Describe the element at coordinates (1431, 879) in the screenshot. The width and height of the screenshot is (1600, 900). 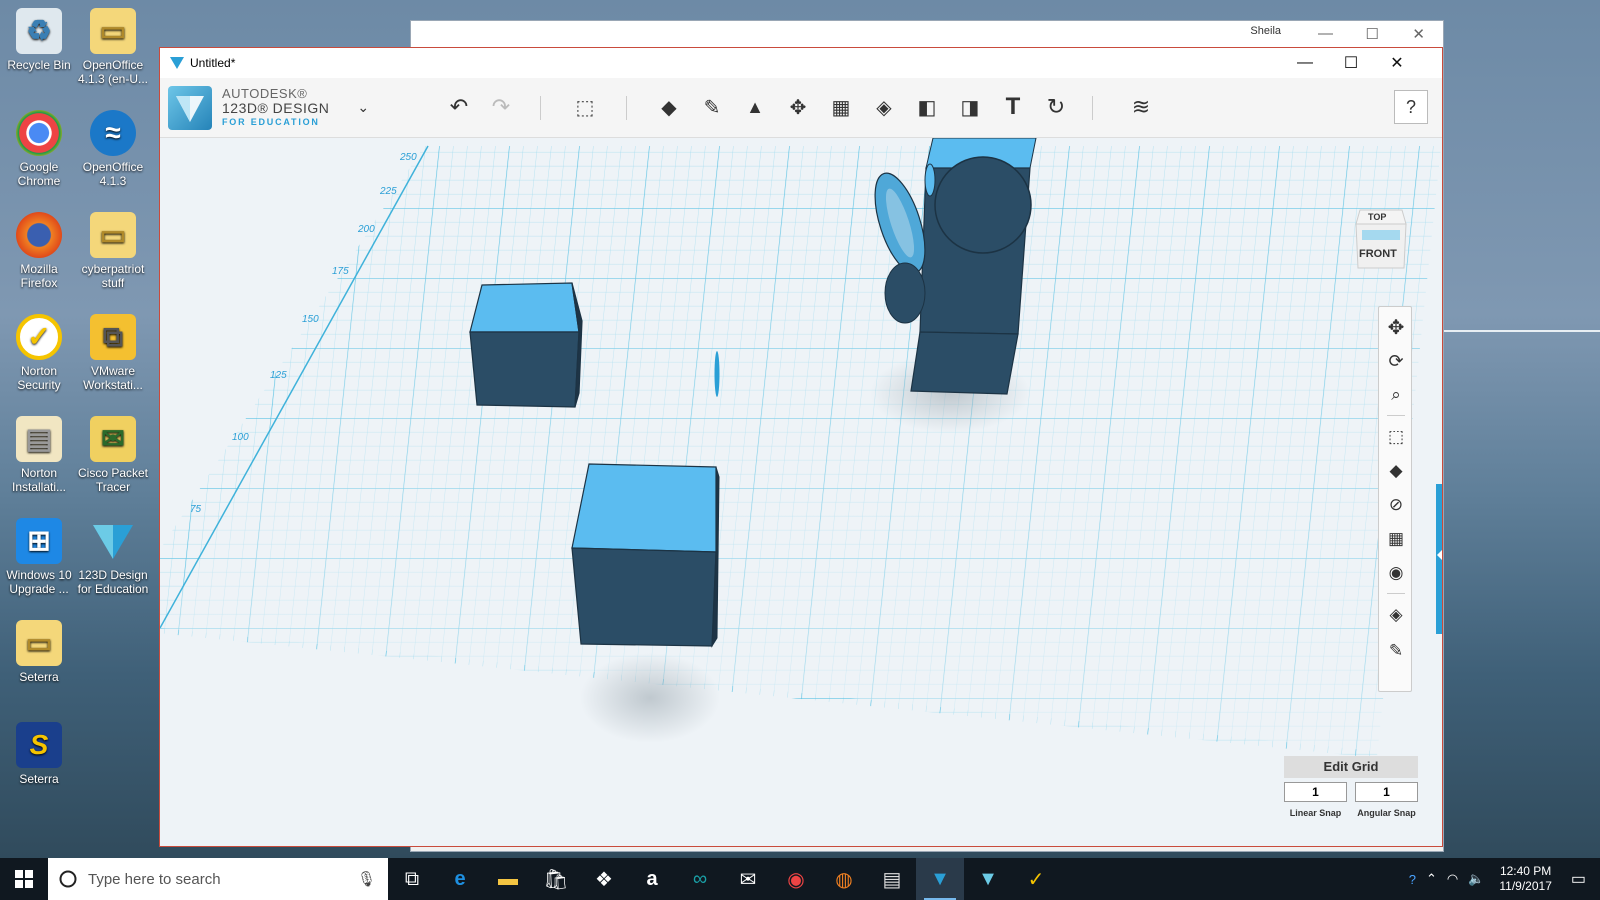
I see `chevron-up-icon: ⌃` at that location.